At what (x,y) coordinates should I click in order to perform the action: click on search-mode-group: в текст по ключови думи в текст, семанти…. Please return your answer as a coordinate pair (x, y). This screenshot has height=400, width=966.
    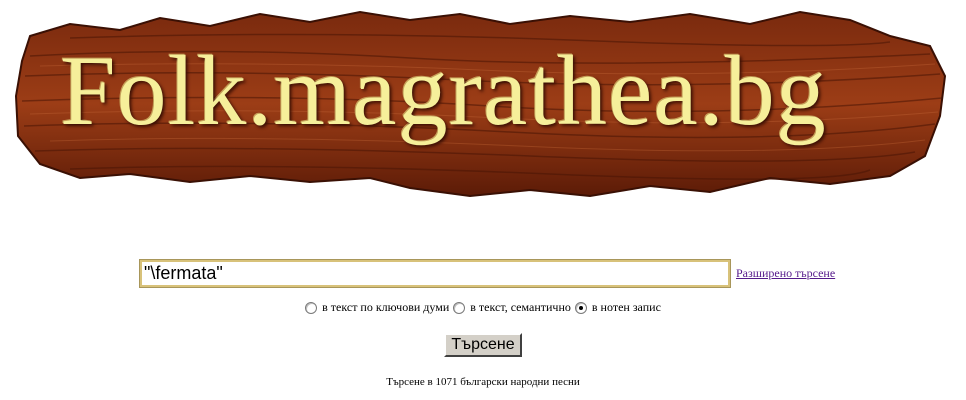
    Looking at the image, I should click on (483, 307).